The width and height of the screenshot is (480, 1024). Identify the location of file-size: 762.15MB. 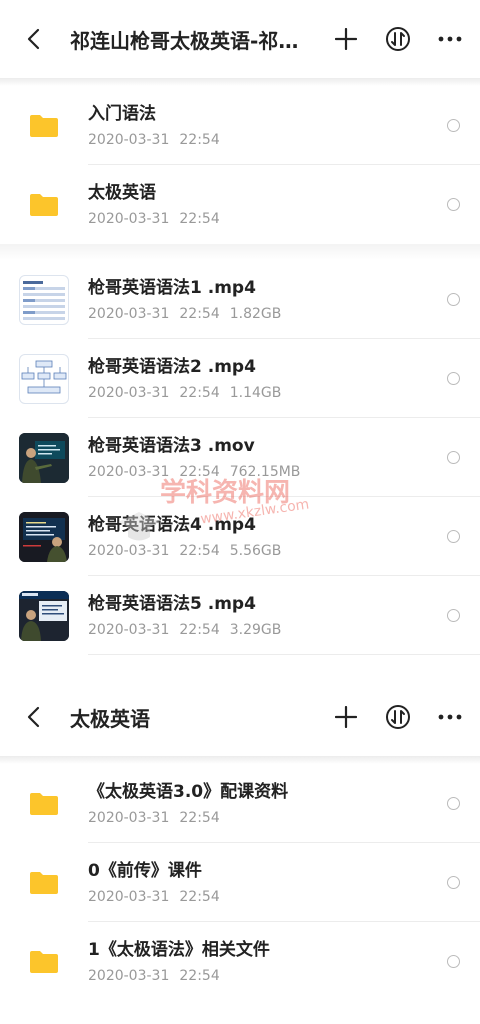
(265, 471).